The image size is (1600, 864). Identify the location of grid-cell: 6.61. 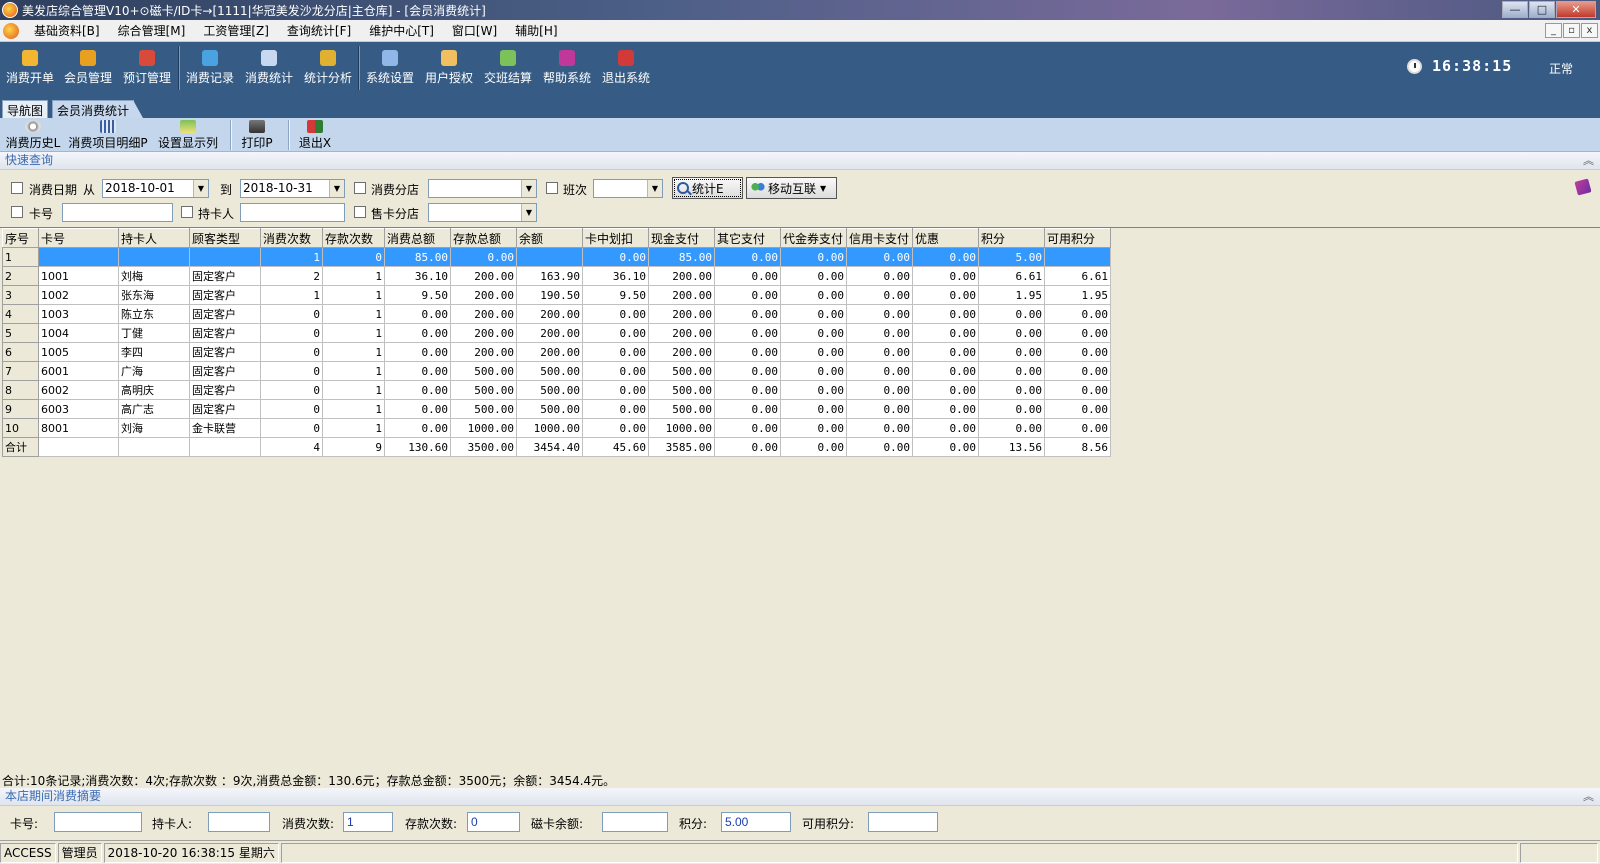
(1077, 276).